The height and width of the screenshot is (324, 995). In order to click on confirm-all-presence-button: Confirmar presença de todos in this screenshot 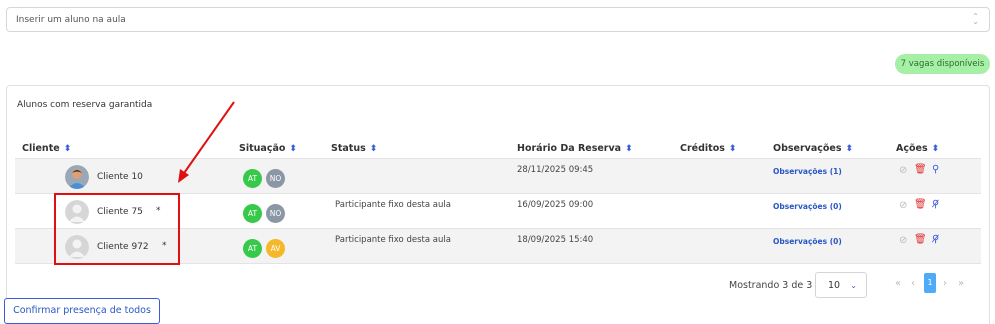, I will do `click(82, 311)`.